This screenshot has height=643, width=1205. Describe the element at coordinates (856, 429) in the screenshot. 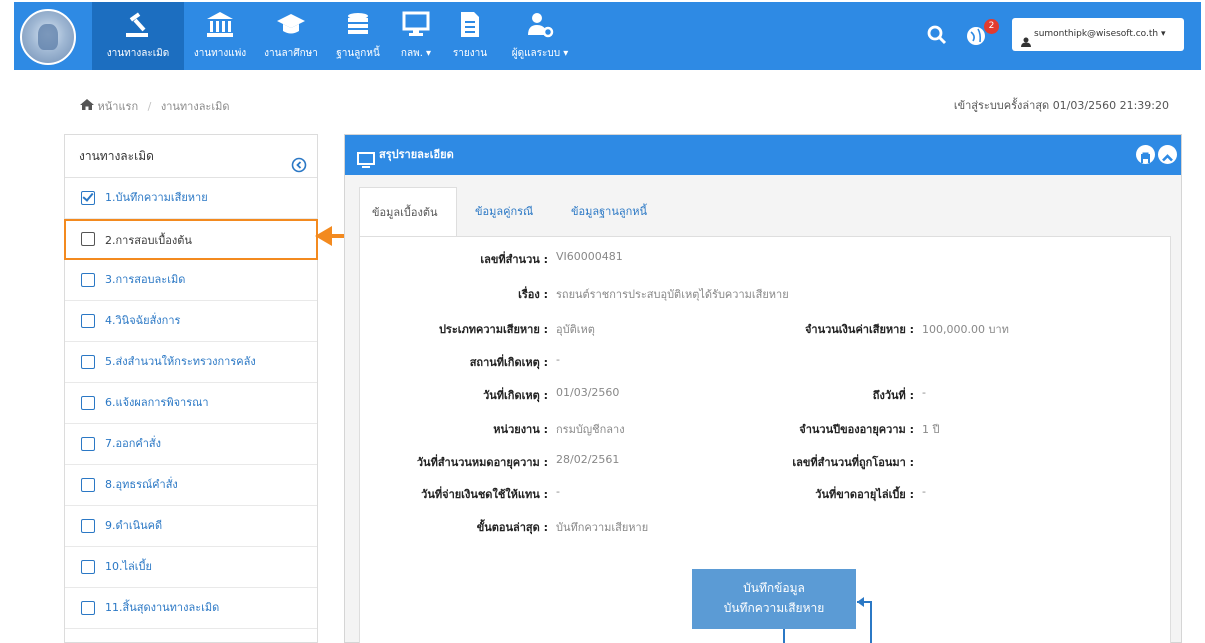

I see `years-label: จำนวนปีของอายุความ :` at that location.